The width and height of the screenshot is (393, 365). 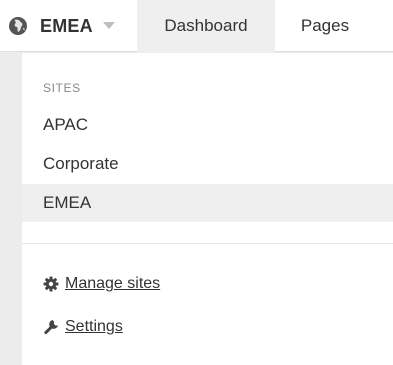 I want to click on settings-label: Settings, so click(x=94, y=326).